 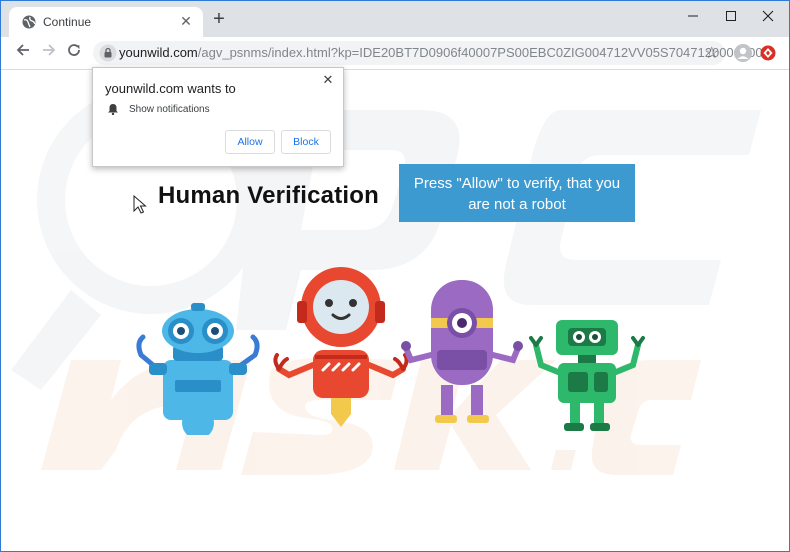 What do you see at coordinates (23, 53) in the screenshot?
I see `arrow-left-icon` at bounding box center [23, 53].